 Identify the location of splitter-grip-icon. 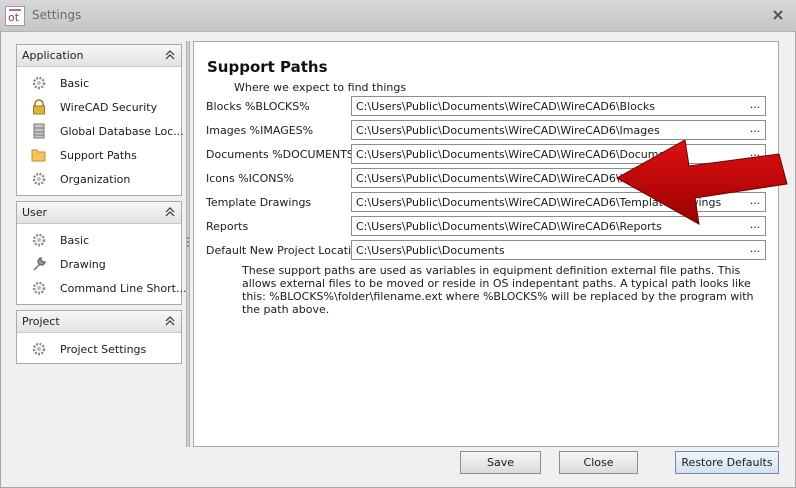
(188, 242).